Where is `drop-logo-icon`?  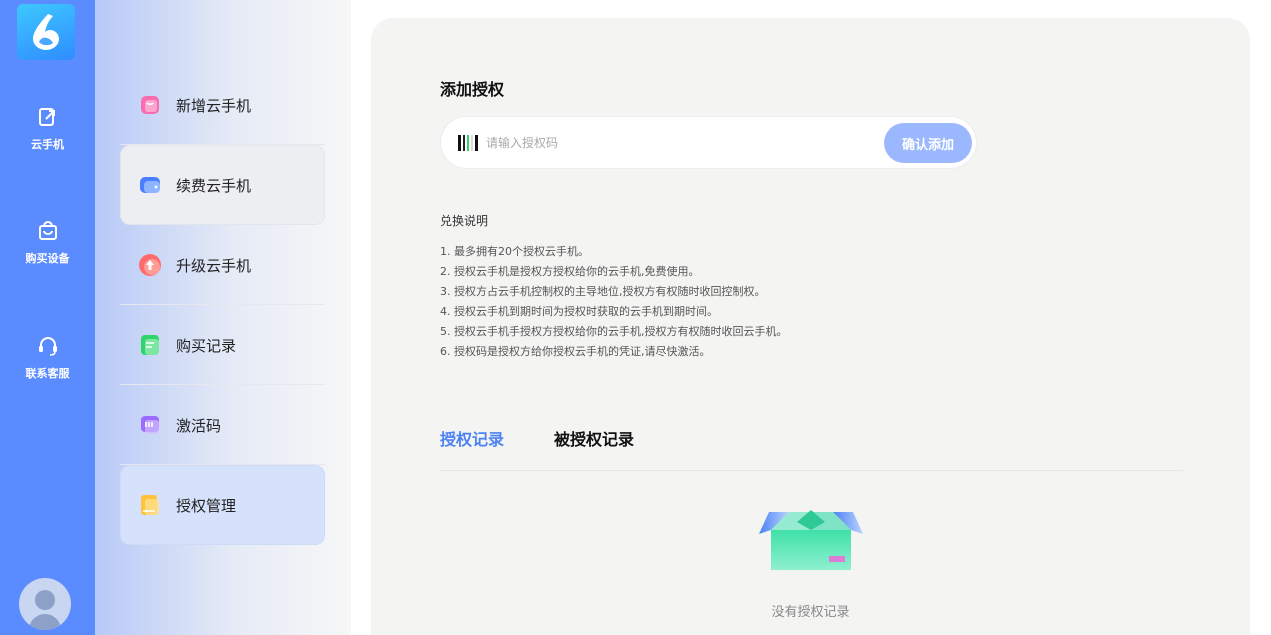 drop-logo-icon is located at coordinates (46, 32).